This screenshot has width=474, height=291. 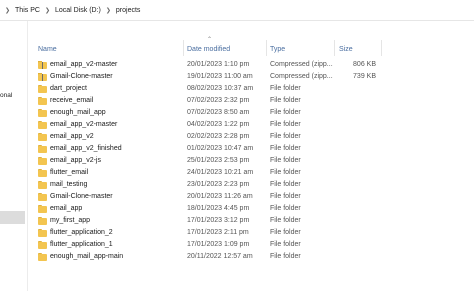 I want to click on file-name: email_app, so click(x=66, y=208).